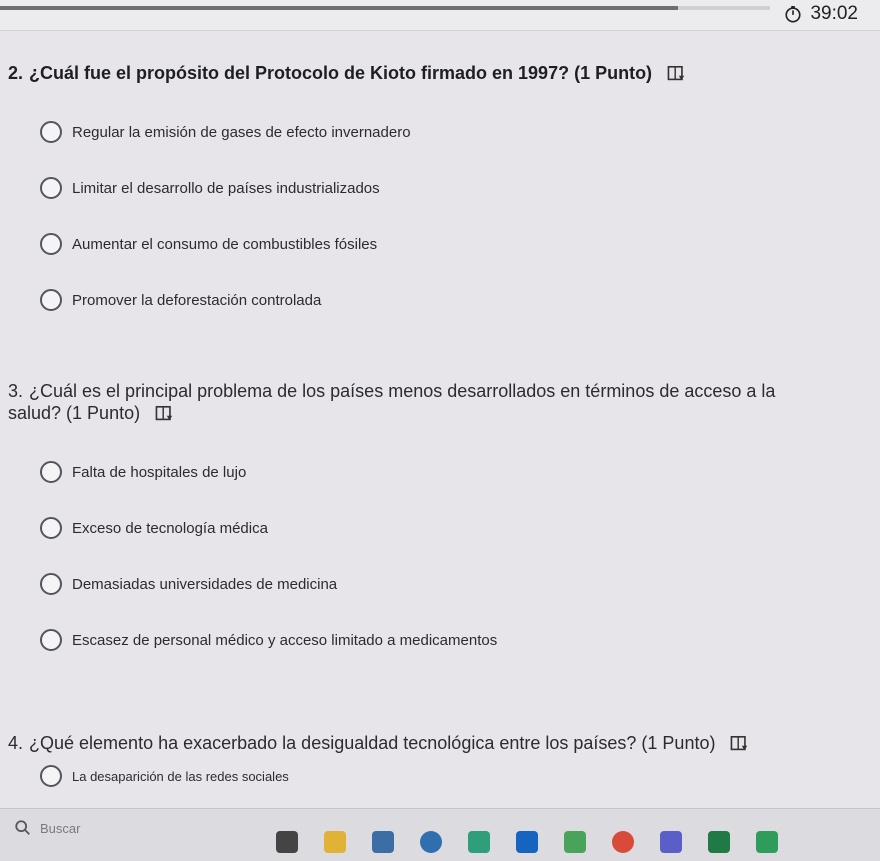 This screenshot has width=880, height=861. I want to click on question-4-options: La desaparición de las redes sociales, so click(424, 776).